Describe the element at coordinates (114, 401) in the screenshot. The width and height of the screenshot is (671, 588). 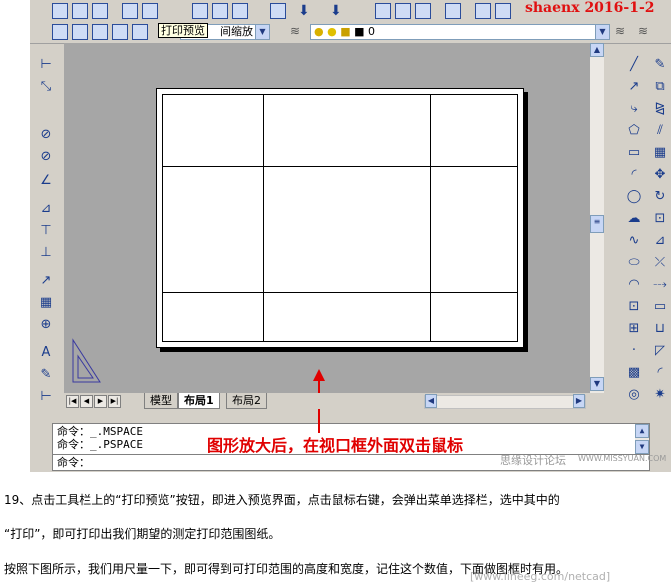
I see `last-tab-icon: ▶|` at that location.